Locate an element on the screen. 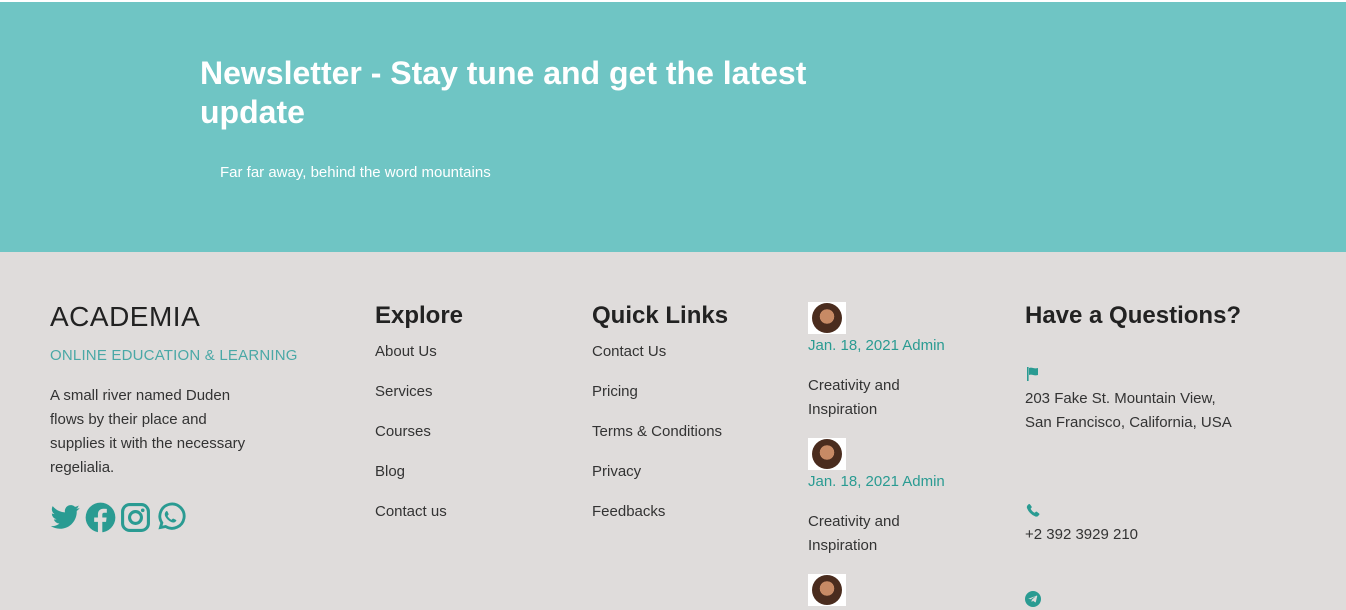 The image size is (1346, 610). explore-link-about: About Us is located at coordinates (406, 351).